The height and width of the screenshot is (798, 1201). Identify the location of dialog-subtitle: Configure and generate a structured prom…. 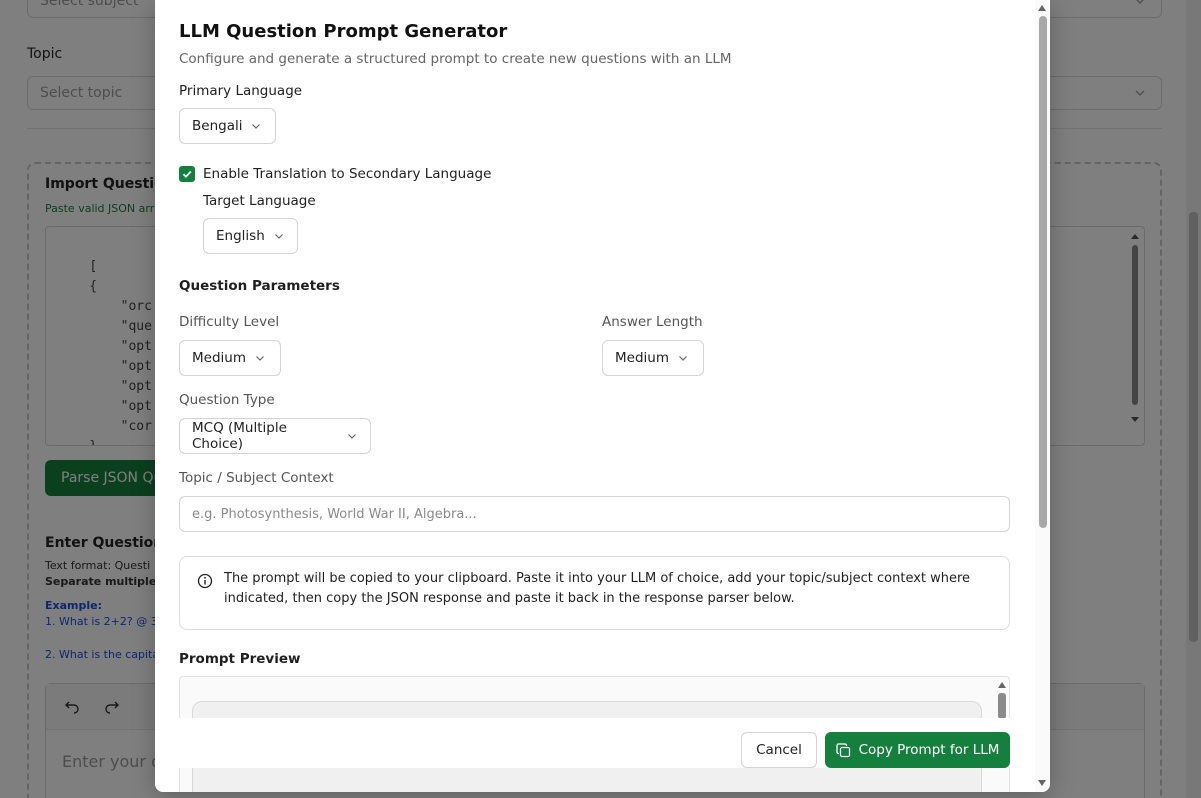
(455, 59).